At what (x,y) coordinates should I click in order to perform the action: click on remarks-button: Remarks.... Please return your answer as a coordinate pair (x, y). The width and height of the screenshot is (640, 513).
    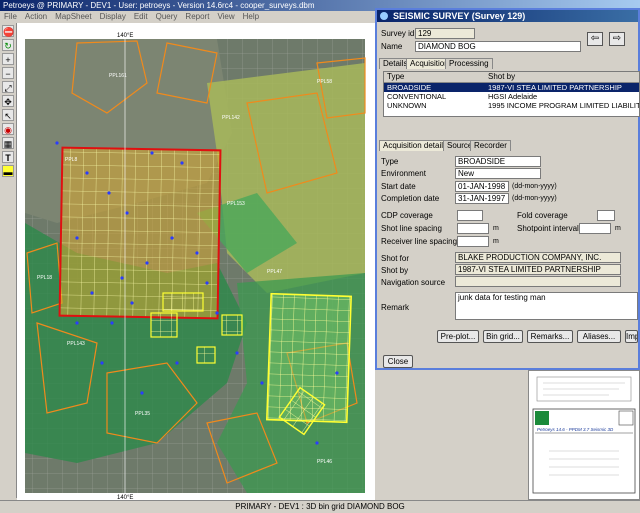
    Looking at the image, I should click on (550, 336).